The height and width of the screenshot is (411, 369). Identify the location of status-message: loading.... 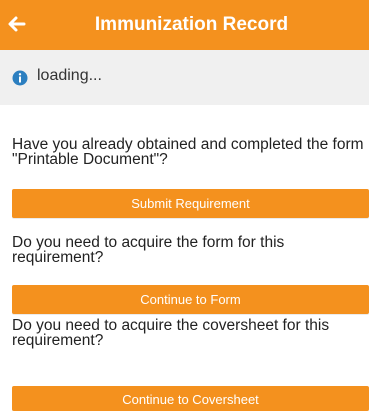
(184, 77).